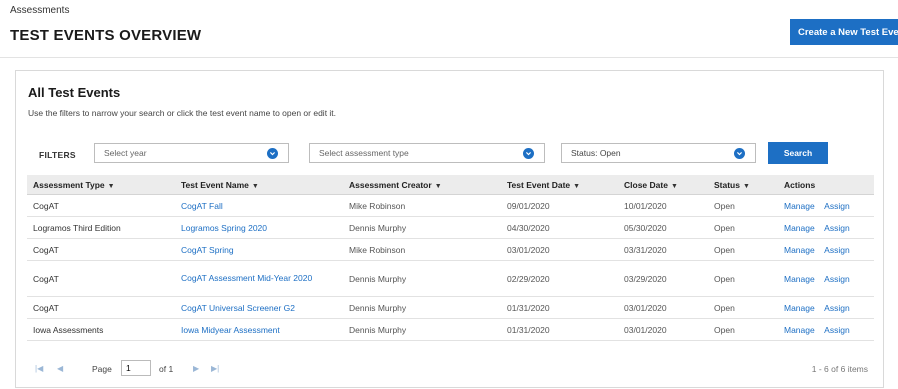 This screenshot has height=389, width=898. I want to click on pagination: |◀ ◀ Page of 1 ▶ ▶| 1 - 6 of 6 items, so click(450, 370).